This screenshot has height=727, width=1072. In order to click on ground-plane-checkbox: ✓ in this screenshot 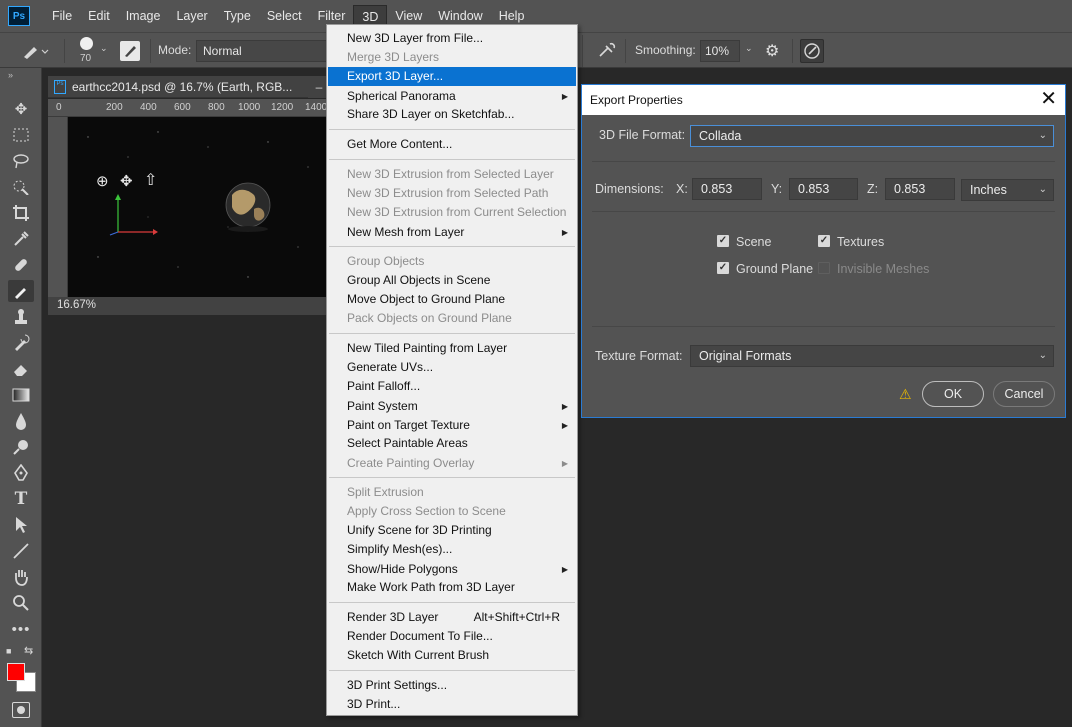, I will do `click(723, 268)`.